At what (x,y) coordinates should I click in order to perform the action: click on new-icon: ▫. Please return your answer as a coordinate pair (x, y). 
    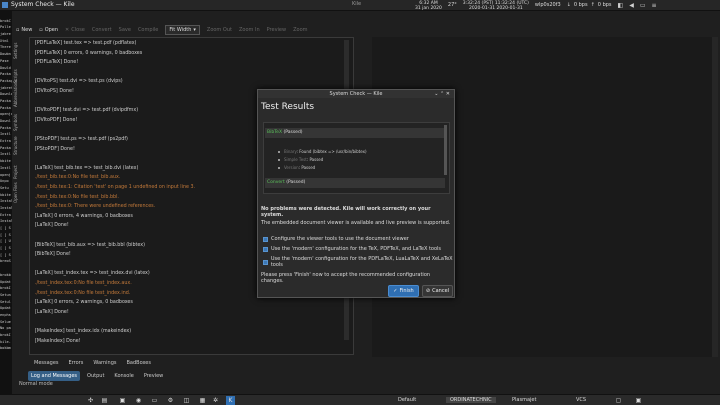
    Looking at the image, I should click on (18, 29).